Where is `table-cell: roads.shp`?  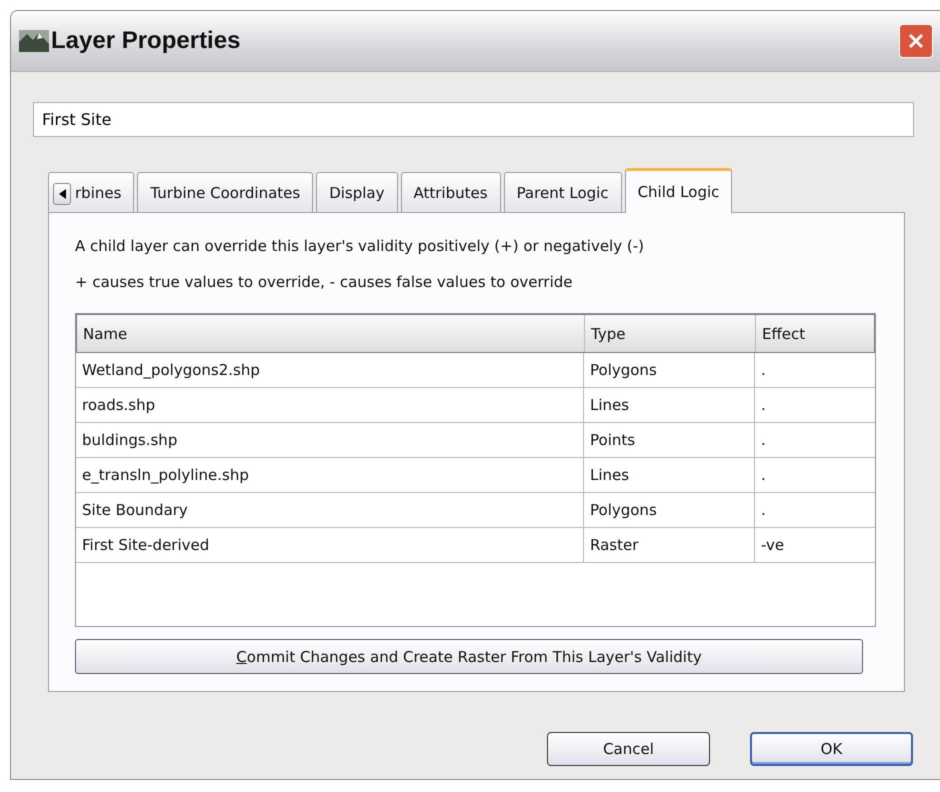
table-cell: roads.shp is located at coordinates (330, 405).